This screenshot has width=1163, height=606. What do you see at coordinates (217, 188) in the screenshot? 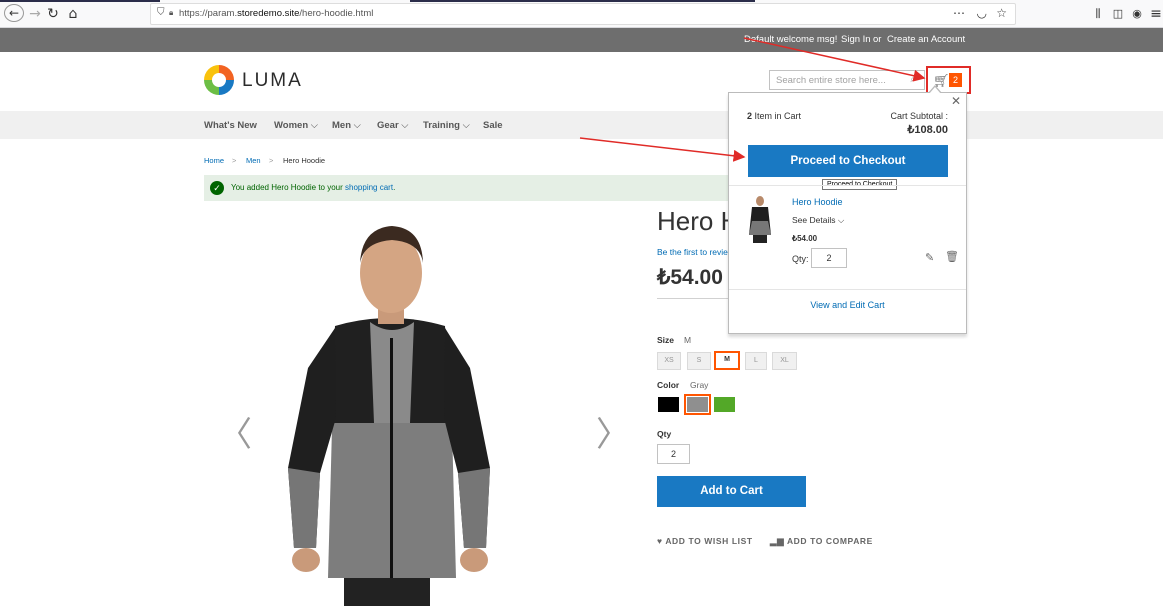
I see `check-icon: ✓` at bounding box center [217, 188].